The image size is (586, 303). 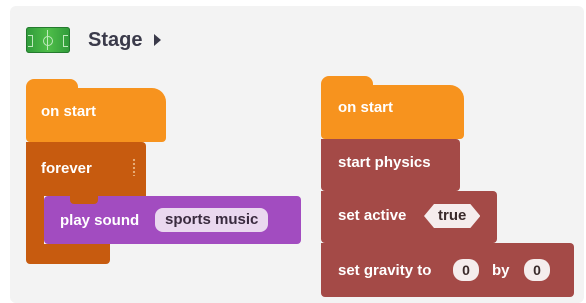 What do you see at coordinates (84, 200) in the screenshot?
I see `play-sound-notch` at bounding box center [84, 200].